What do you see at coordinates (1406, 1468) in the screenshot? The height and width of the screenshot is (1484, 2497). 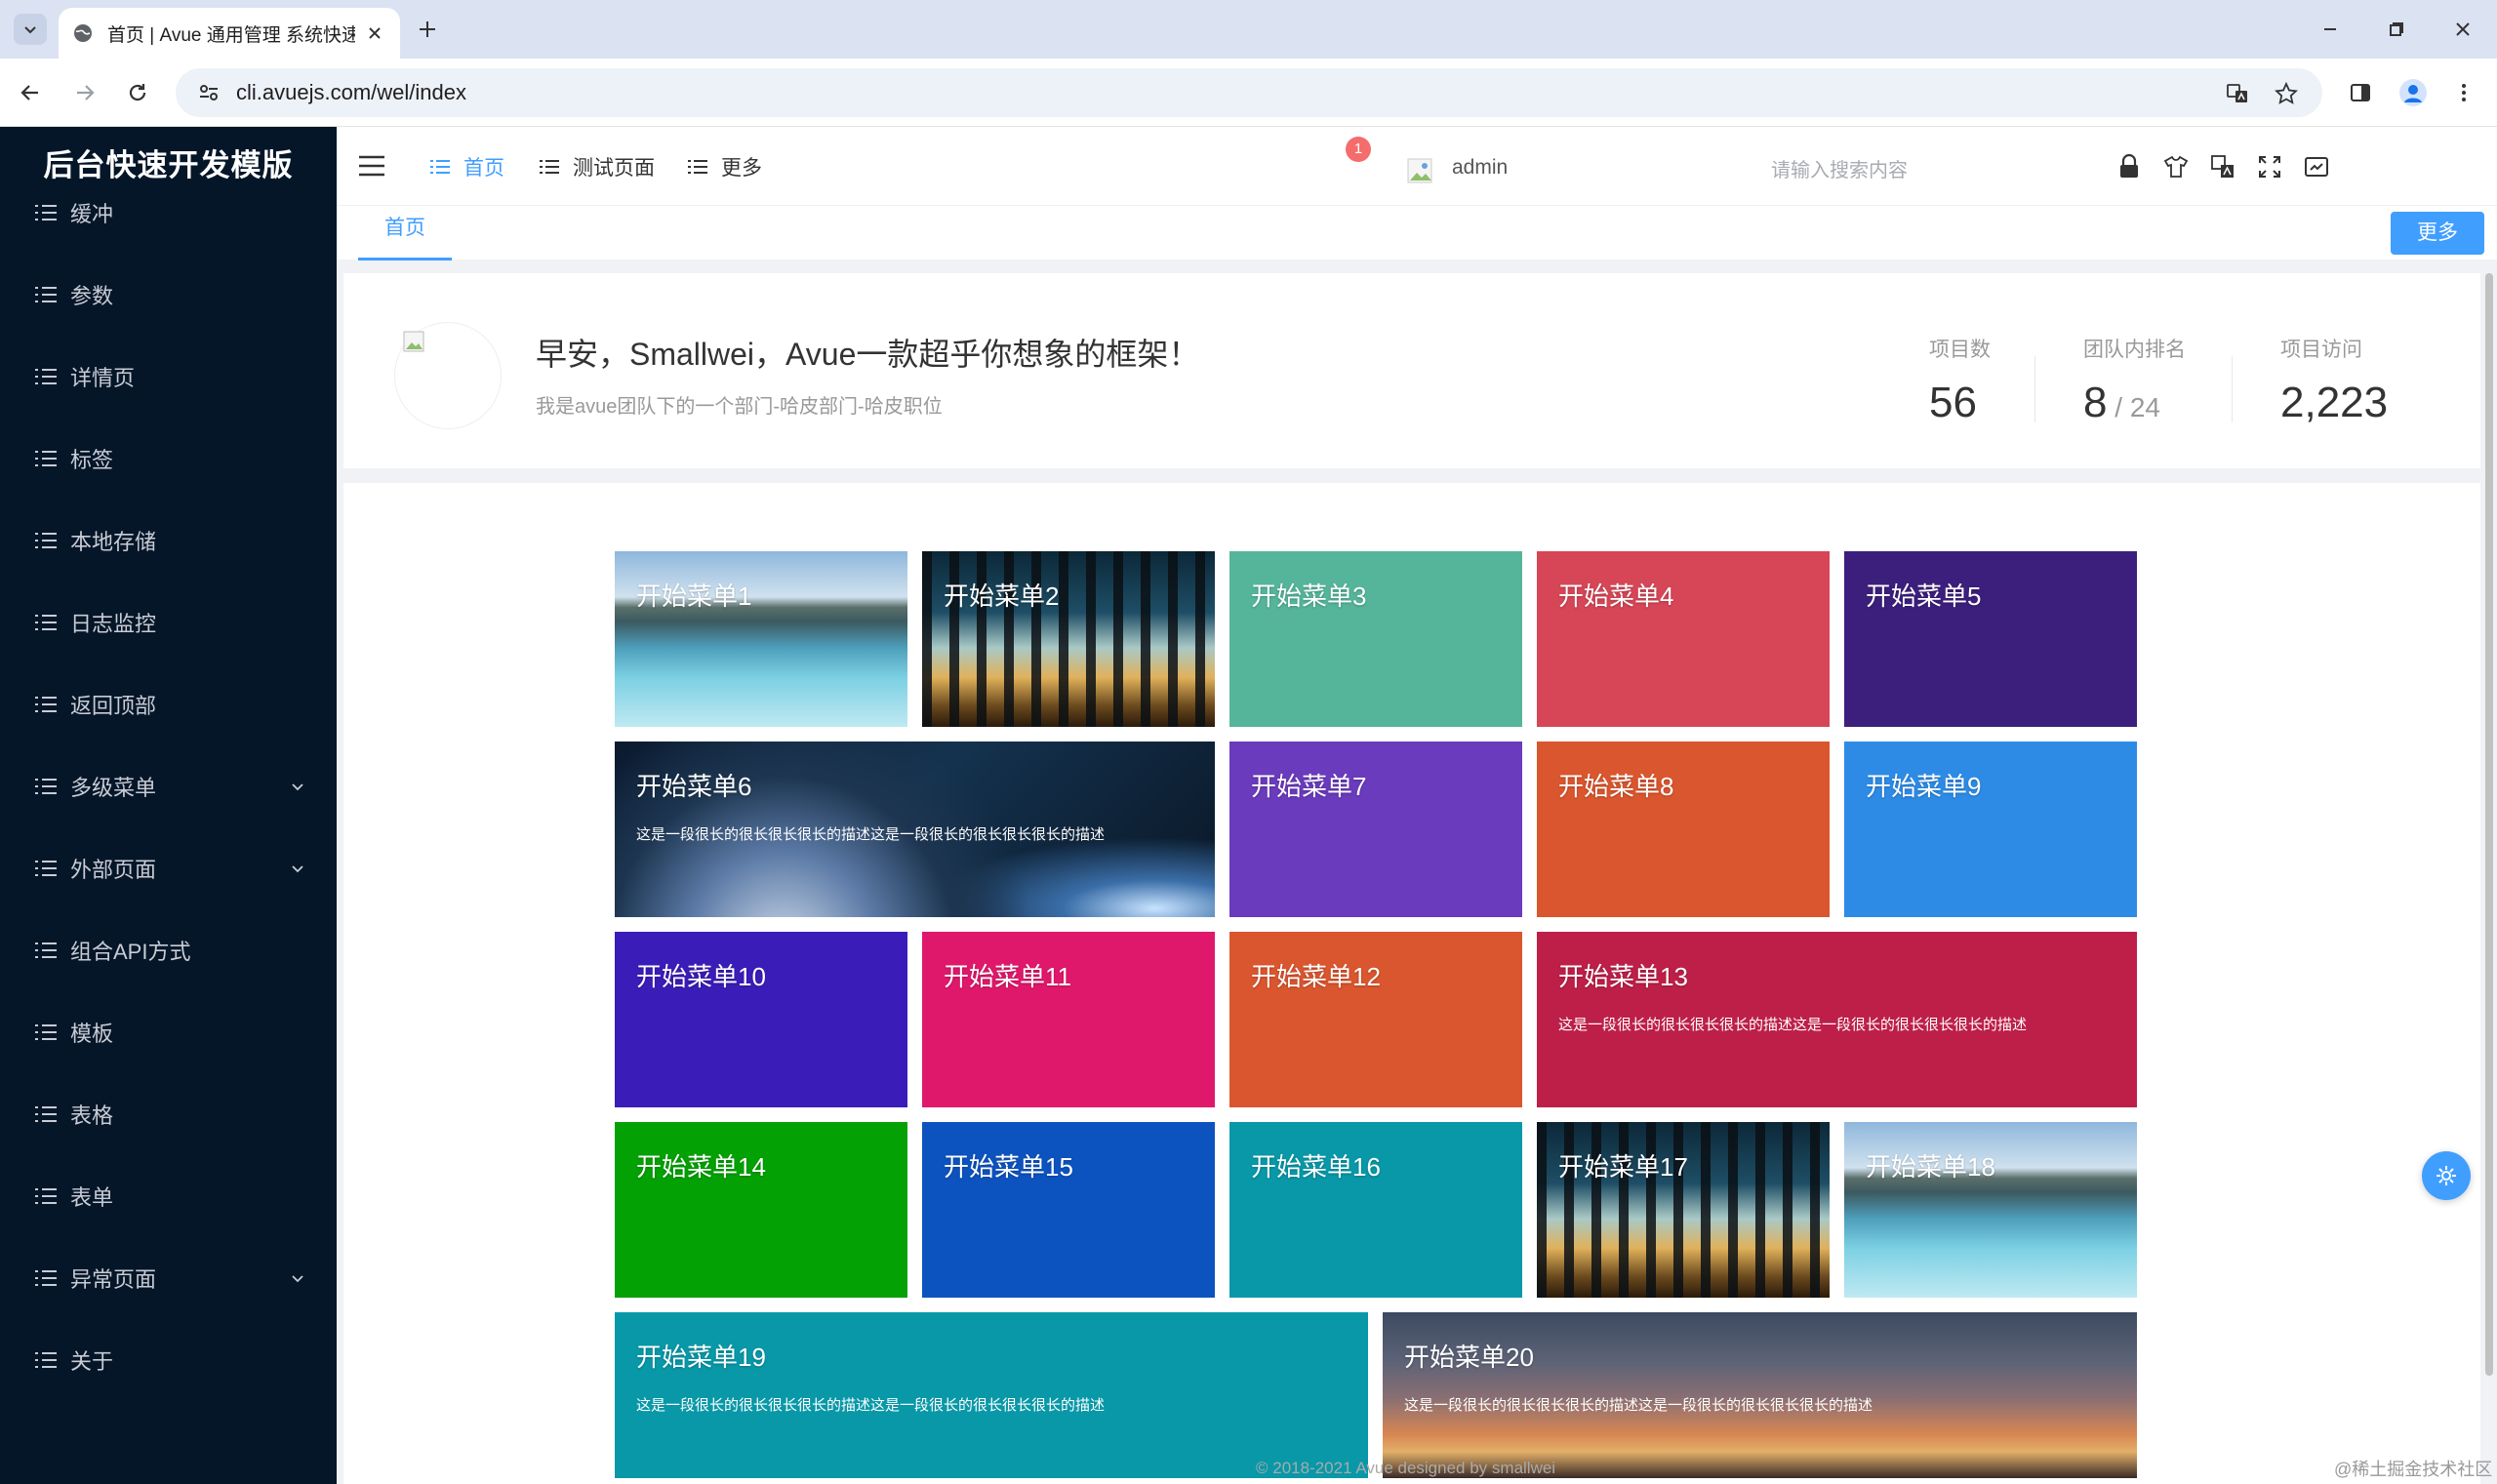 I see `footer-copyright: © 2018-2021 Avue designed by smallwei` at bounding box center [1406, 1468].